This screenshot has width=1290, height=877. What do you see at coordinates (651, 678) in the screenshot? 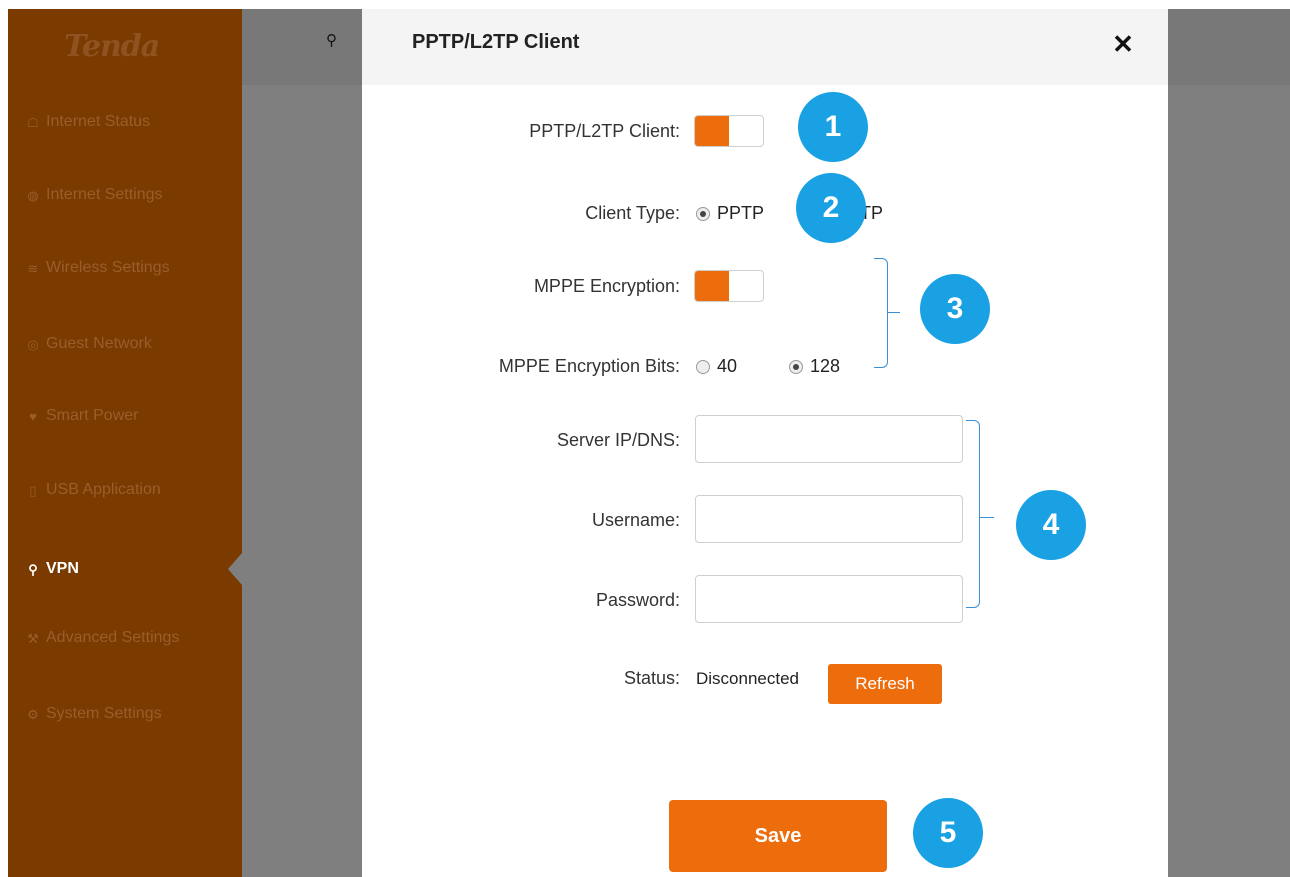
I see `status-label: Status:` at bounding box center [651, 678].